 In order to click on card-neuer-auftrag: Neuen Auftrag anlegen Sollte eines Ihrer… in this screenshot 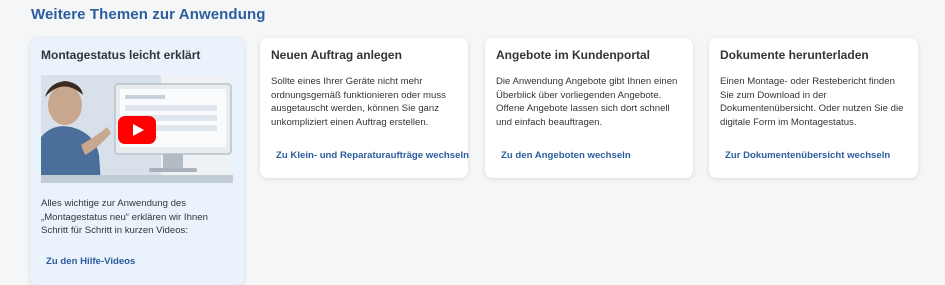, I will do `click(364, 108)`.